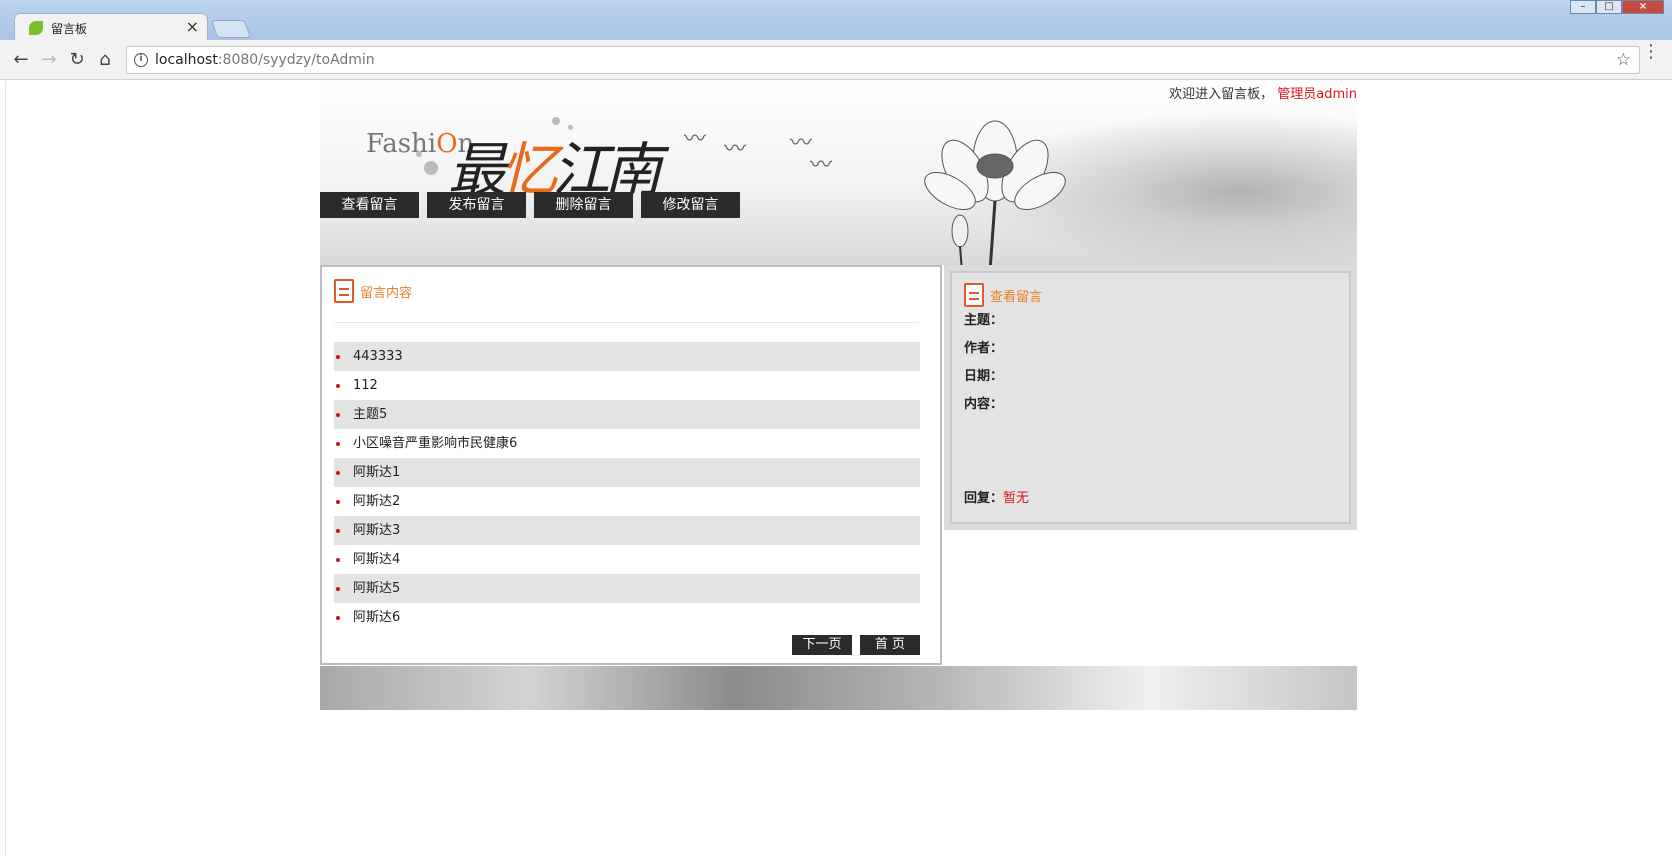 The image size is (1672, 856). I want to click on nav-post-message: 发布留言, so click(476, 205).